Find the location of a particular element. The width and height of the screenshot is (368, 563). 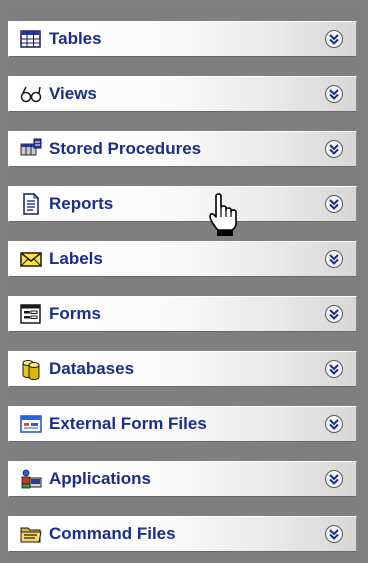

section-label: Labels is located at coordinates (76, 258).